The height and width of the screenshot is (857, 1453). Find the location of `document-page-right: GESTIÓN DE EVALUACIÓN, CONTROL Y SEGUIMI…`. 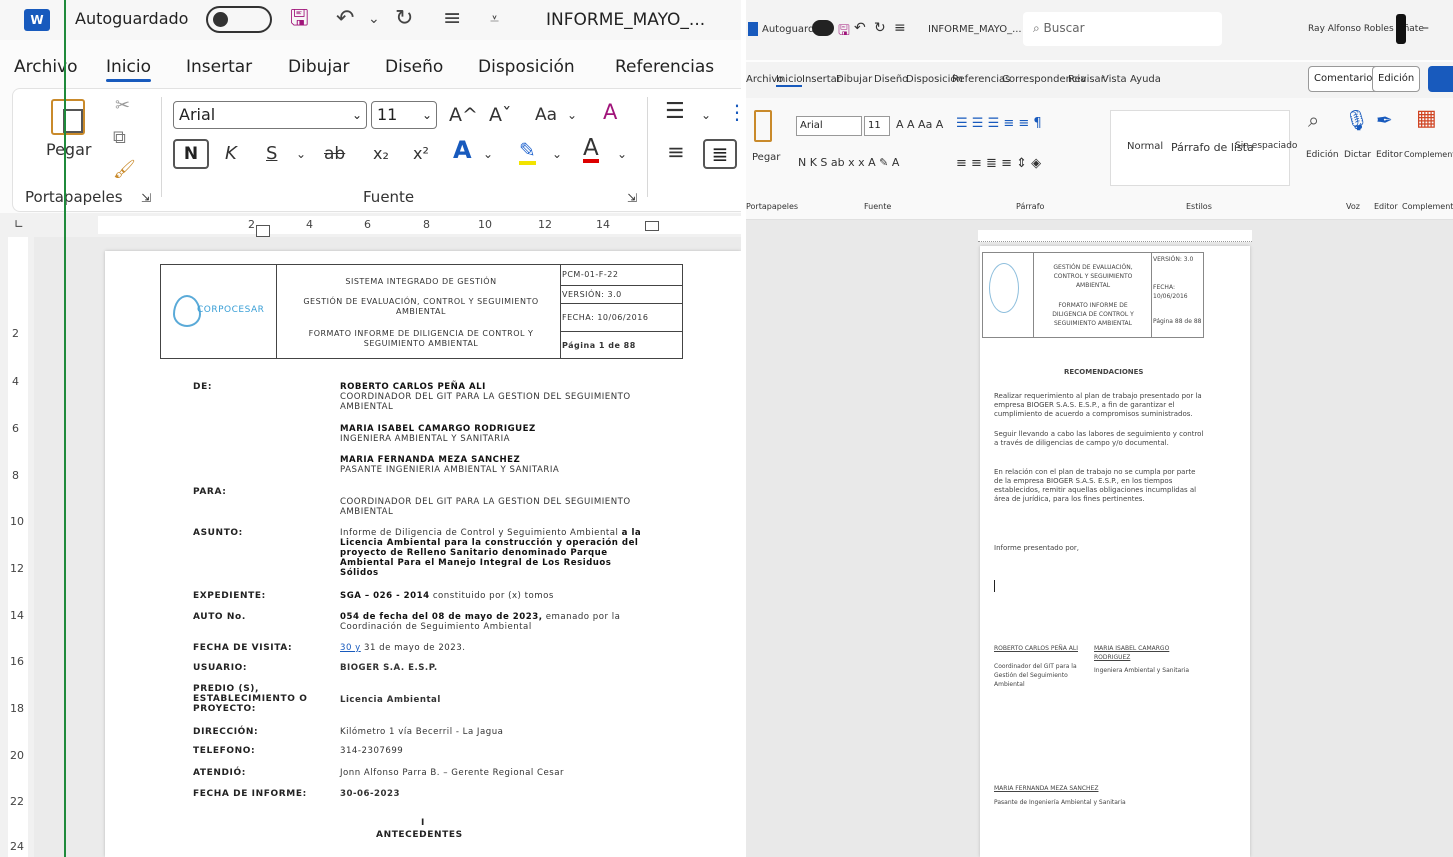

document-page-right: GESTIÓN DE EVALUACIÓN, CONTROL Y SEGUIMI… is located at coordinates (1115, 551).